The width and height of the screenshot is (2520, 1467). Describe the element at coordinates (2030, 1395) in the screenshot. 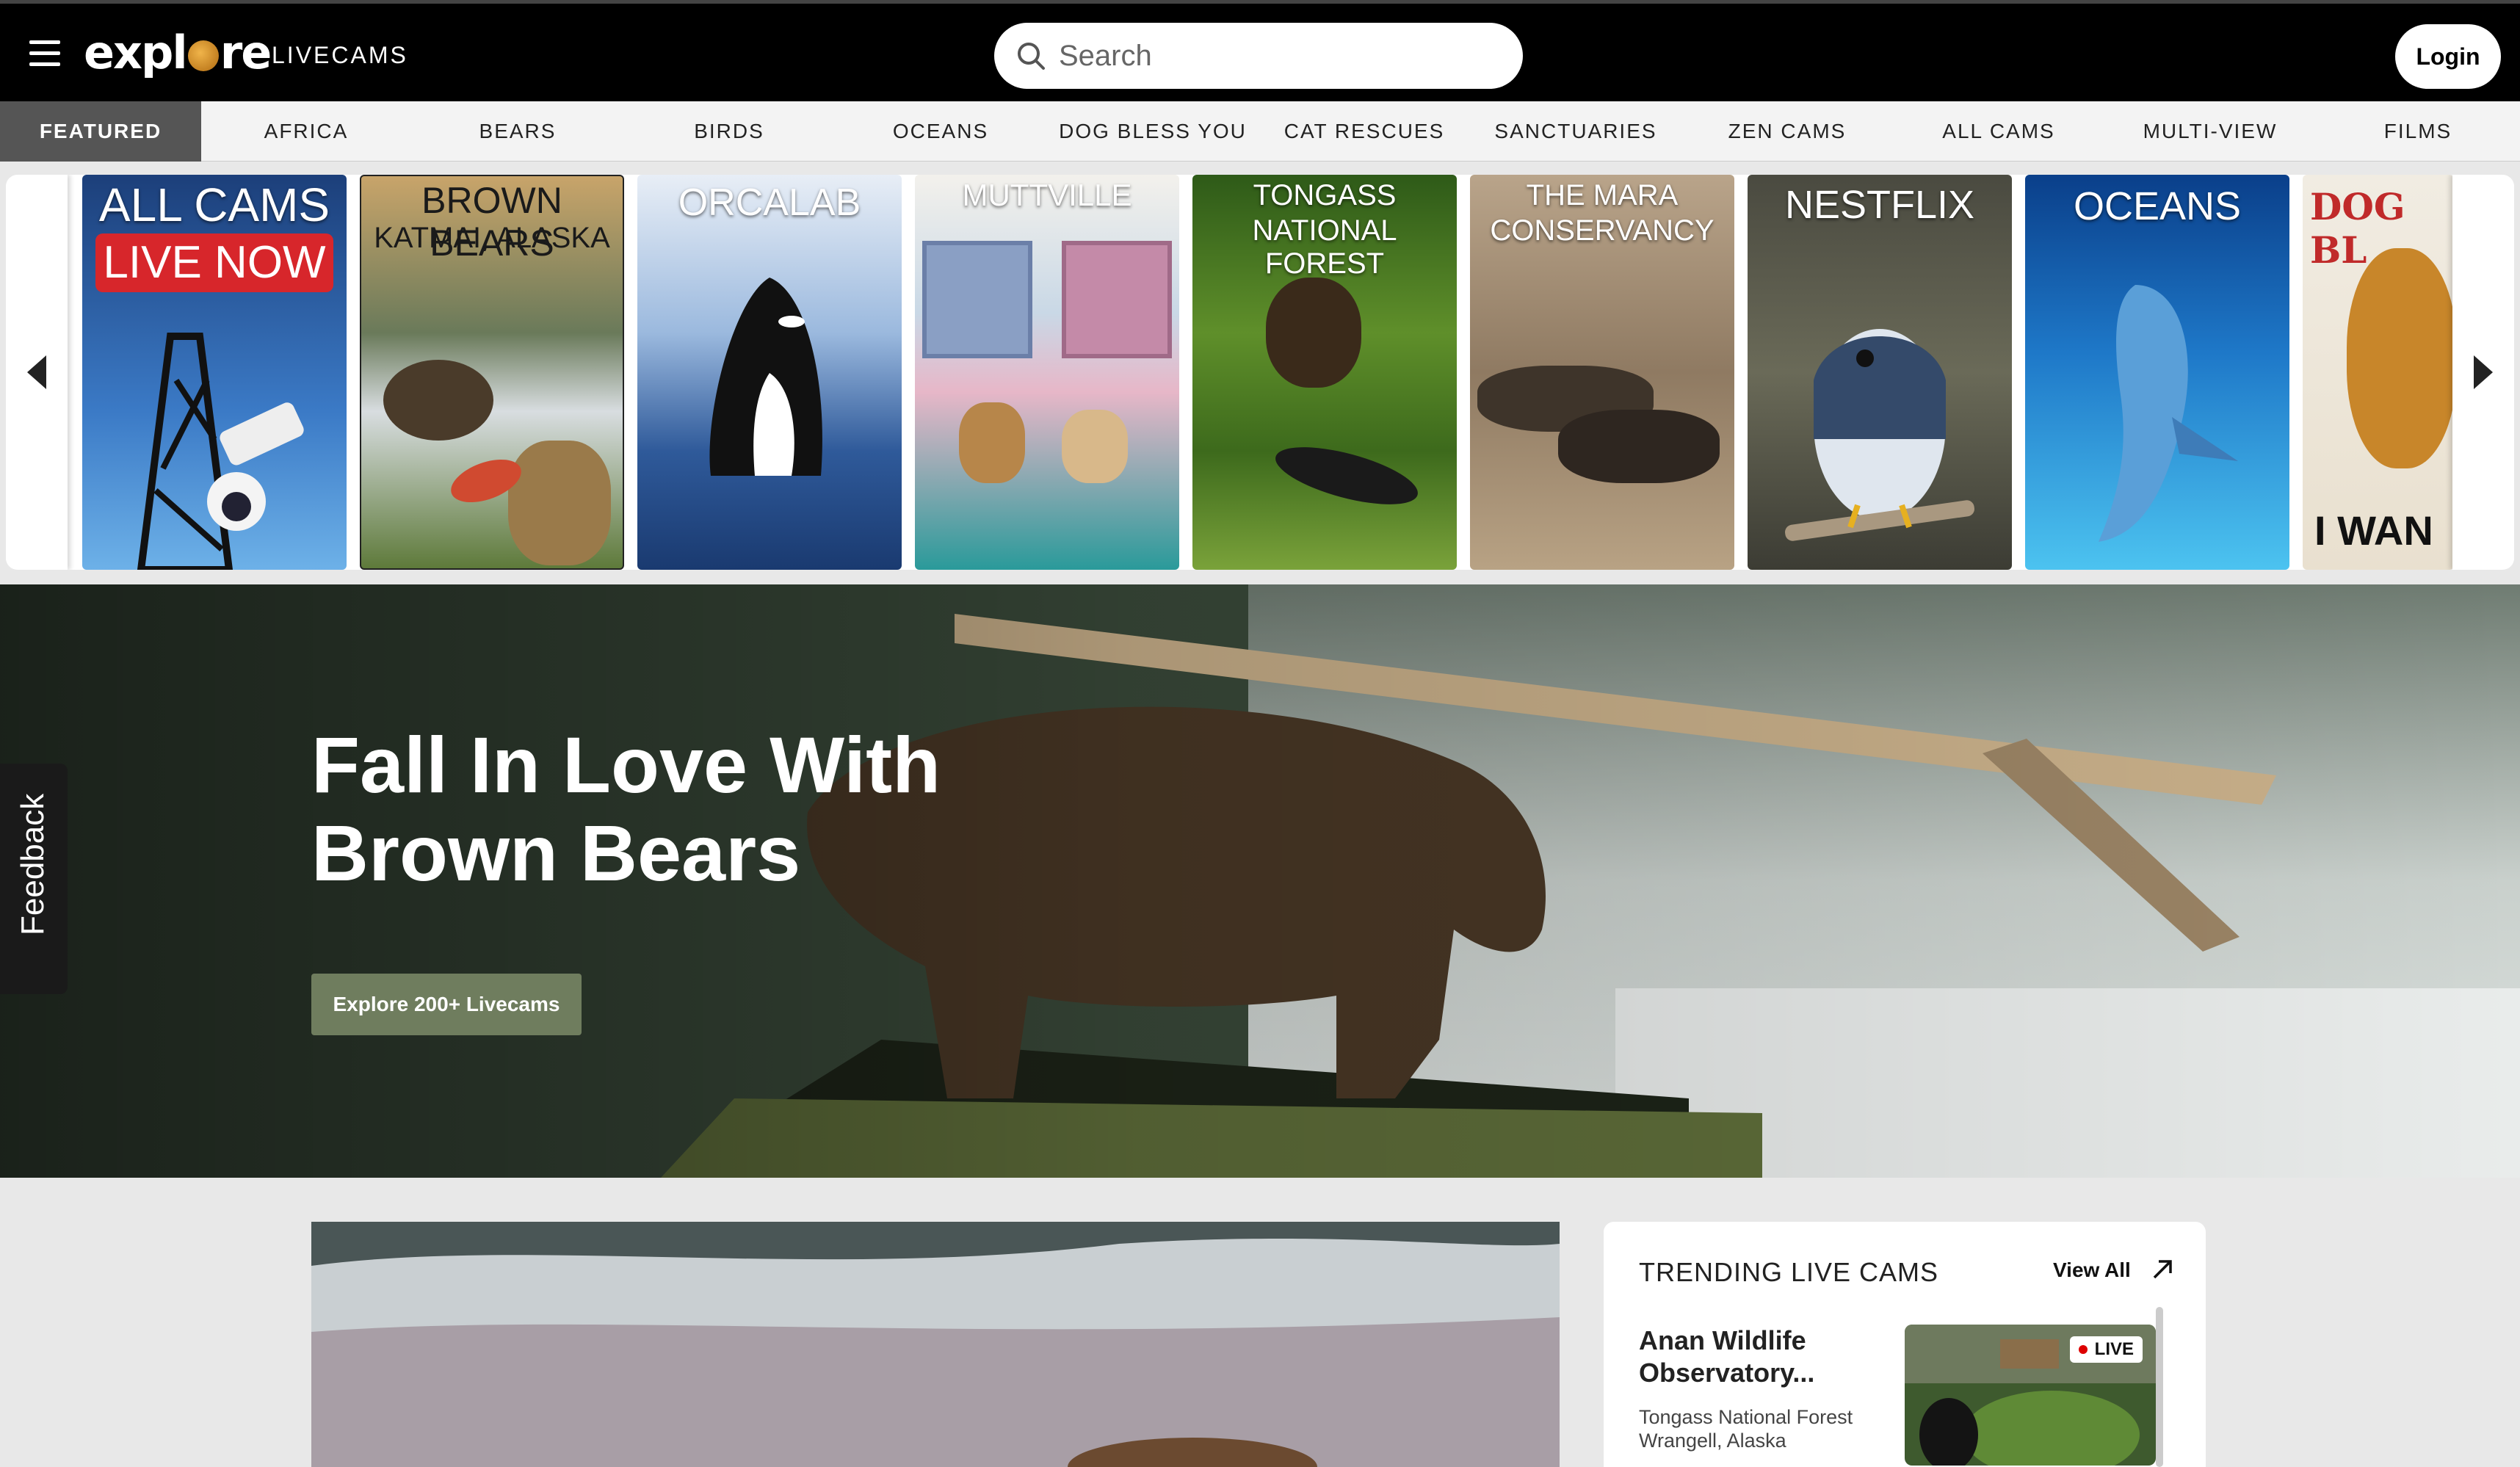

I see `trending-item-thumbnail: LIVE` at that location.